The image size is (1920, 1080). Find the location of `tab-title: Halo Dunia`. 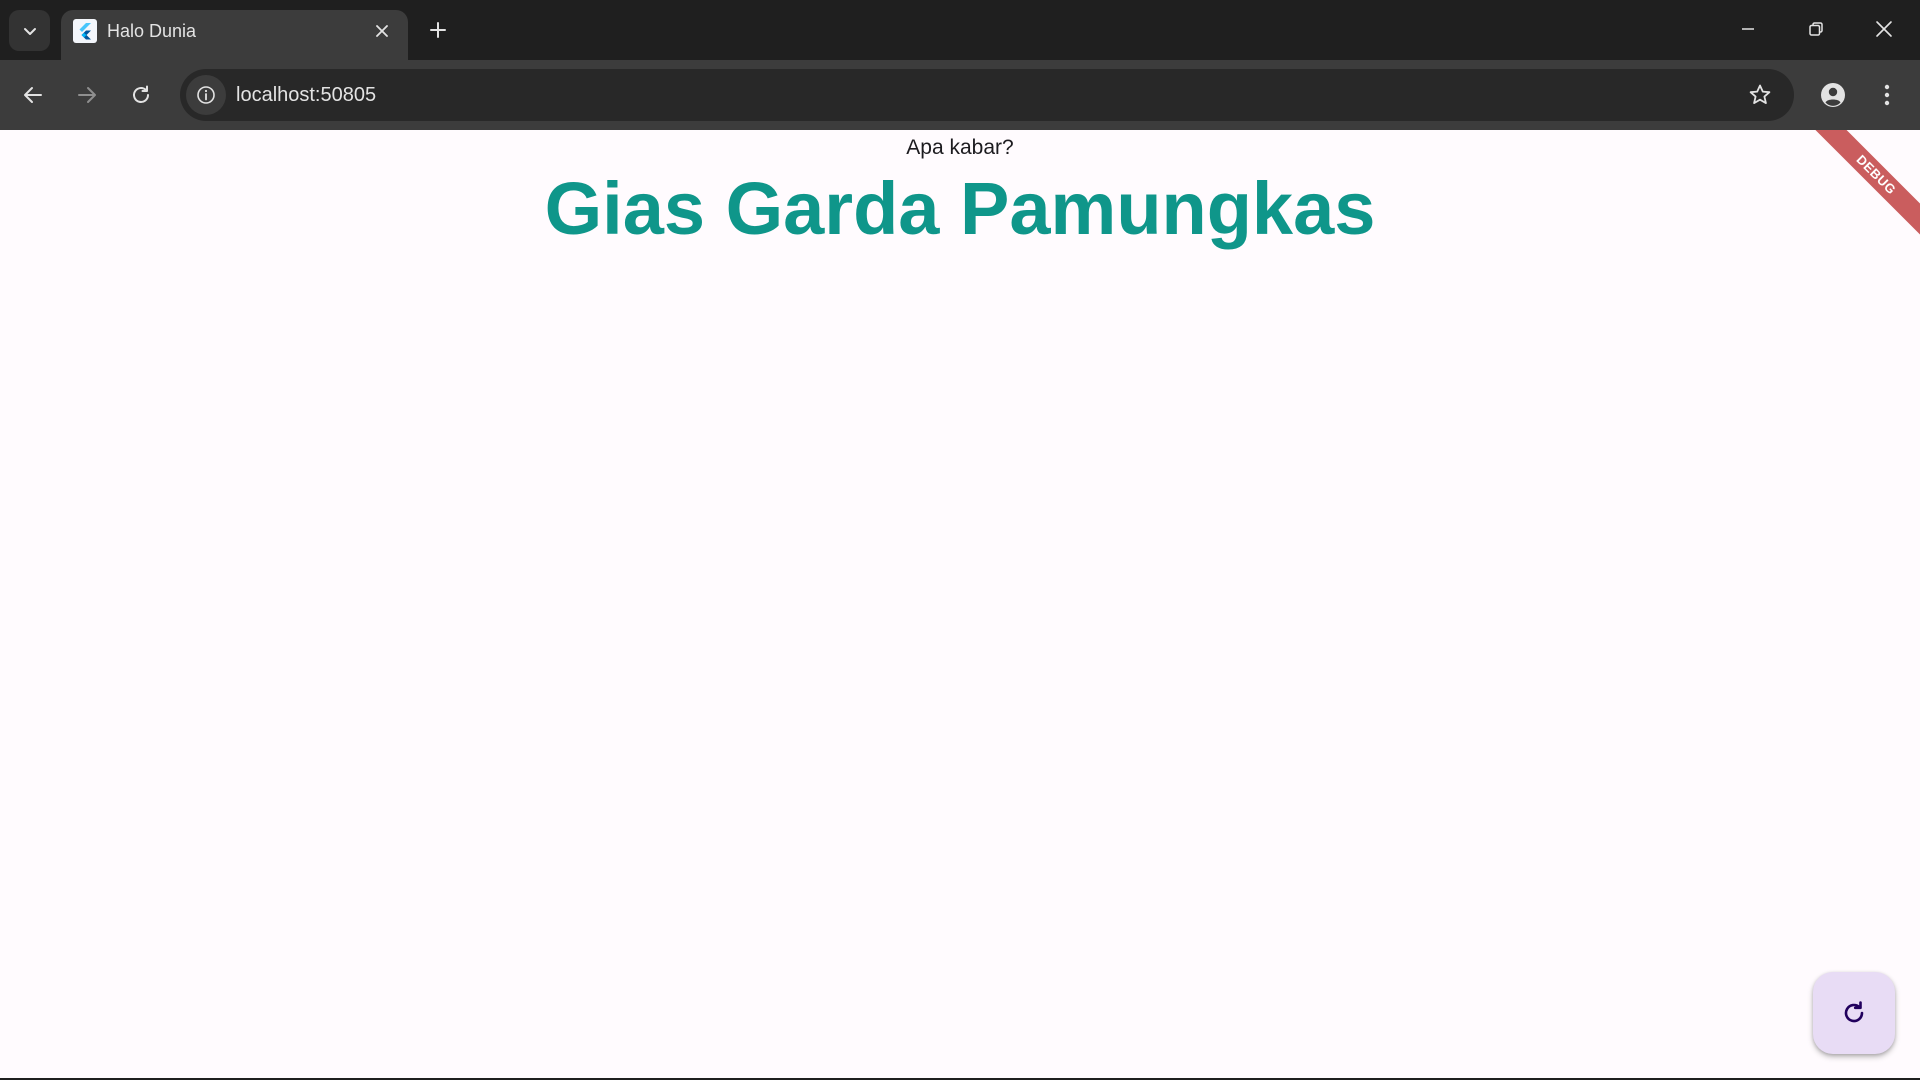

tab-title: Halo Dunia is located at coordinates (152, 31).